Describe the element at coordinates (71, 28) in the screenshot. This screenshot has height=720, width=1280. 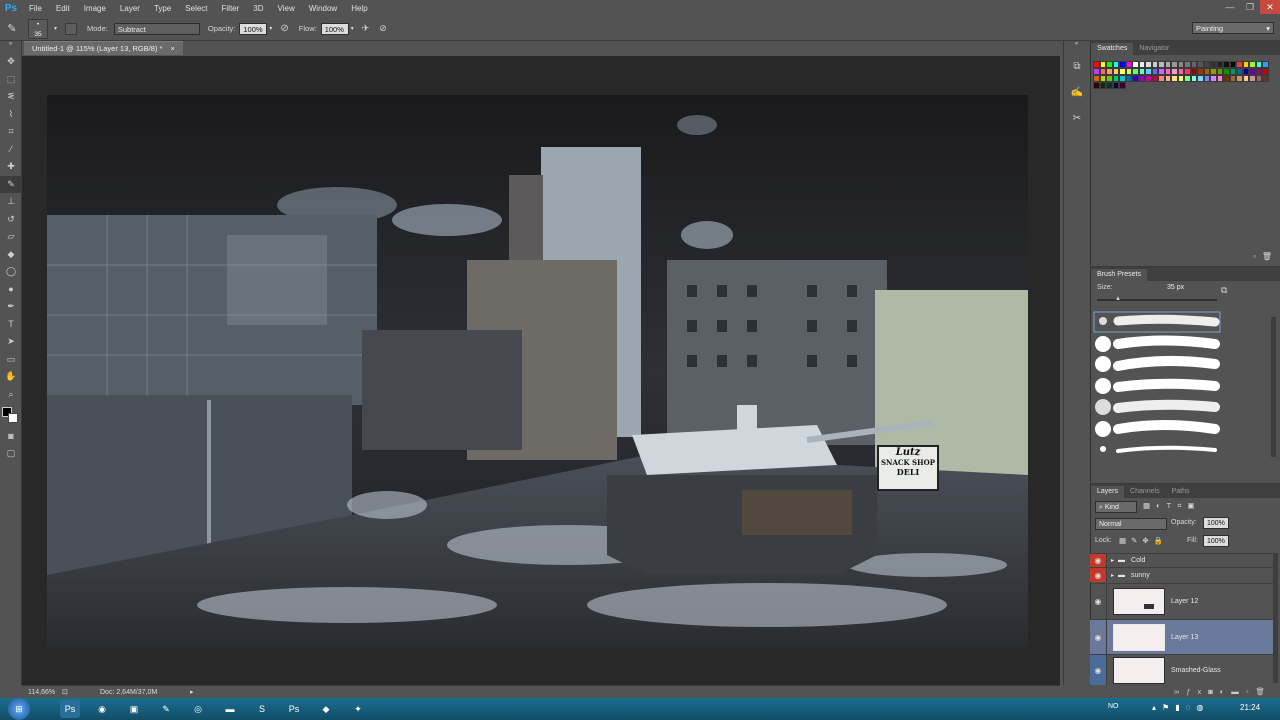
I see `brush-panel-toggle-icon` at that location.